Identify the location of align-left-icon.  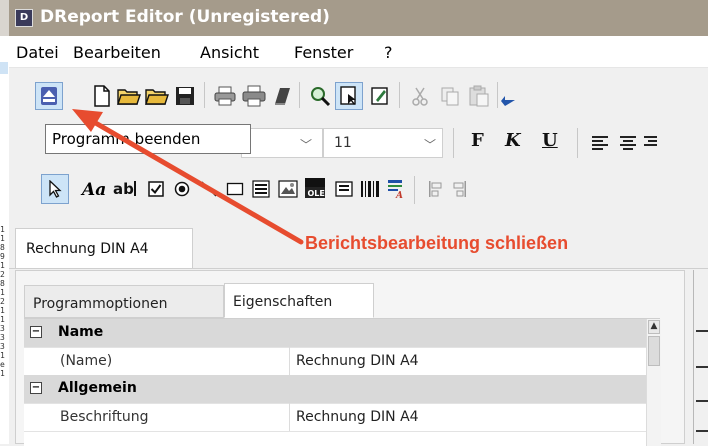
(600, 143).